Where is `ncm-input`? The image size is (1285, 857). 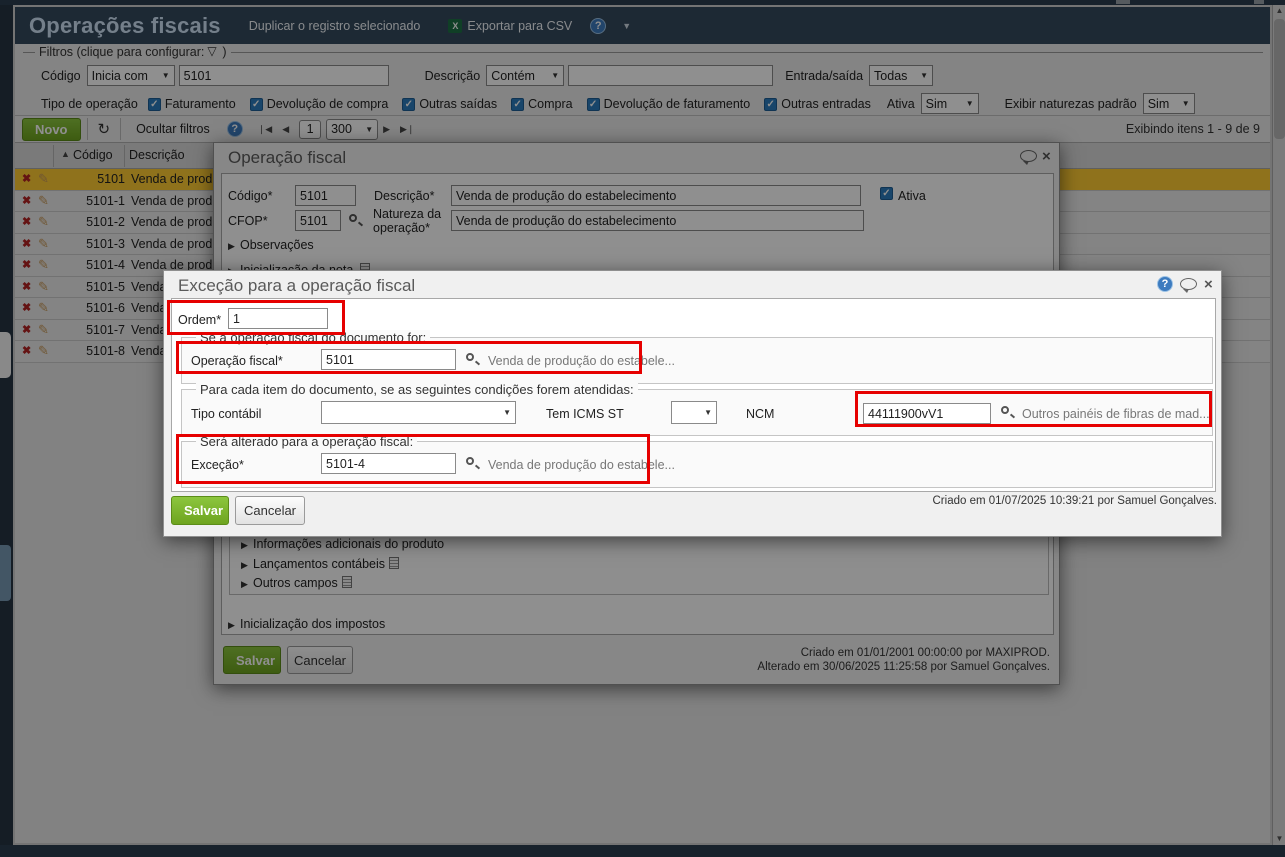
ncm-input is located at coordinates (927, 413).